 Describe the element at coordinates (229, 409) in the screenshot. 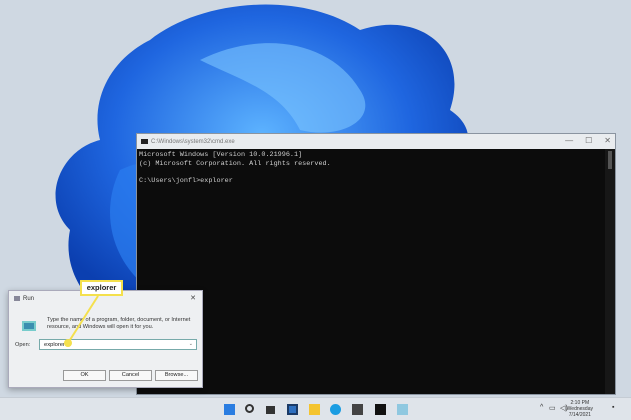

I see `start-icon` at that location.